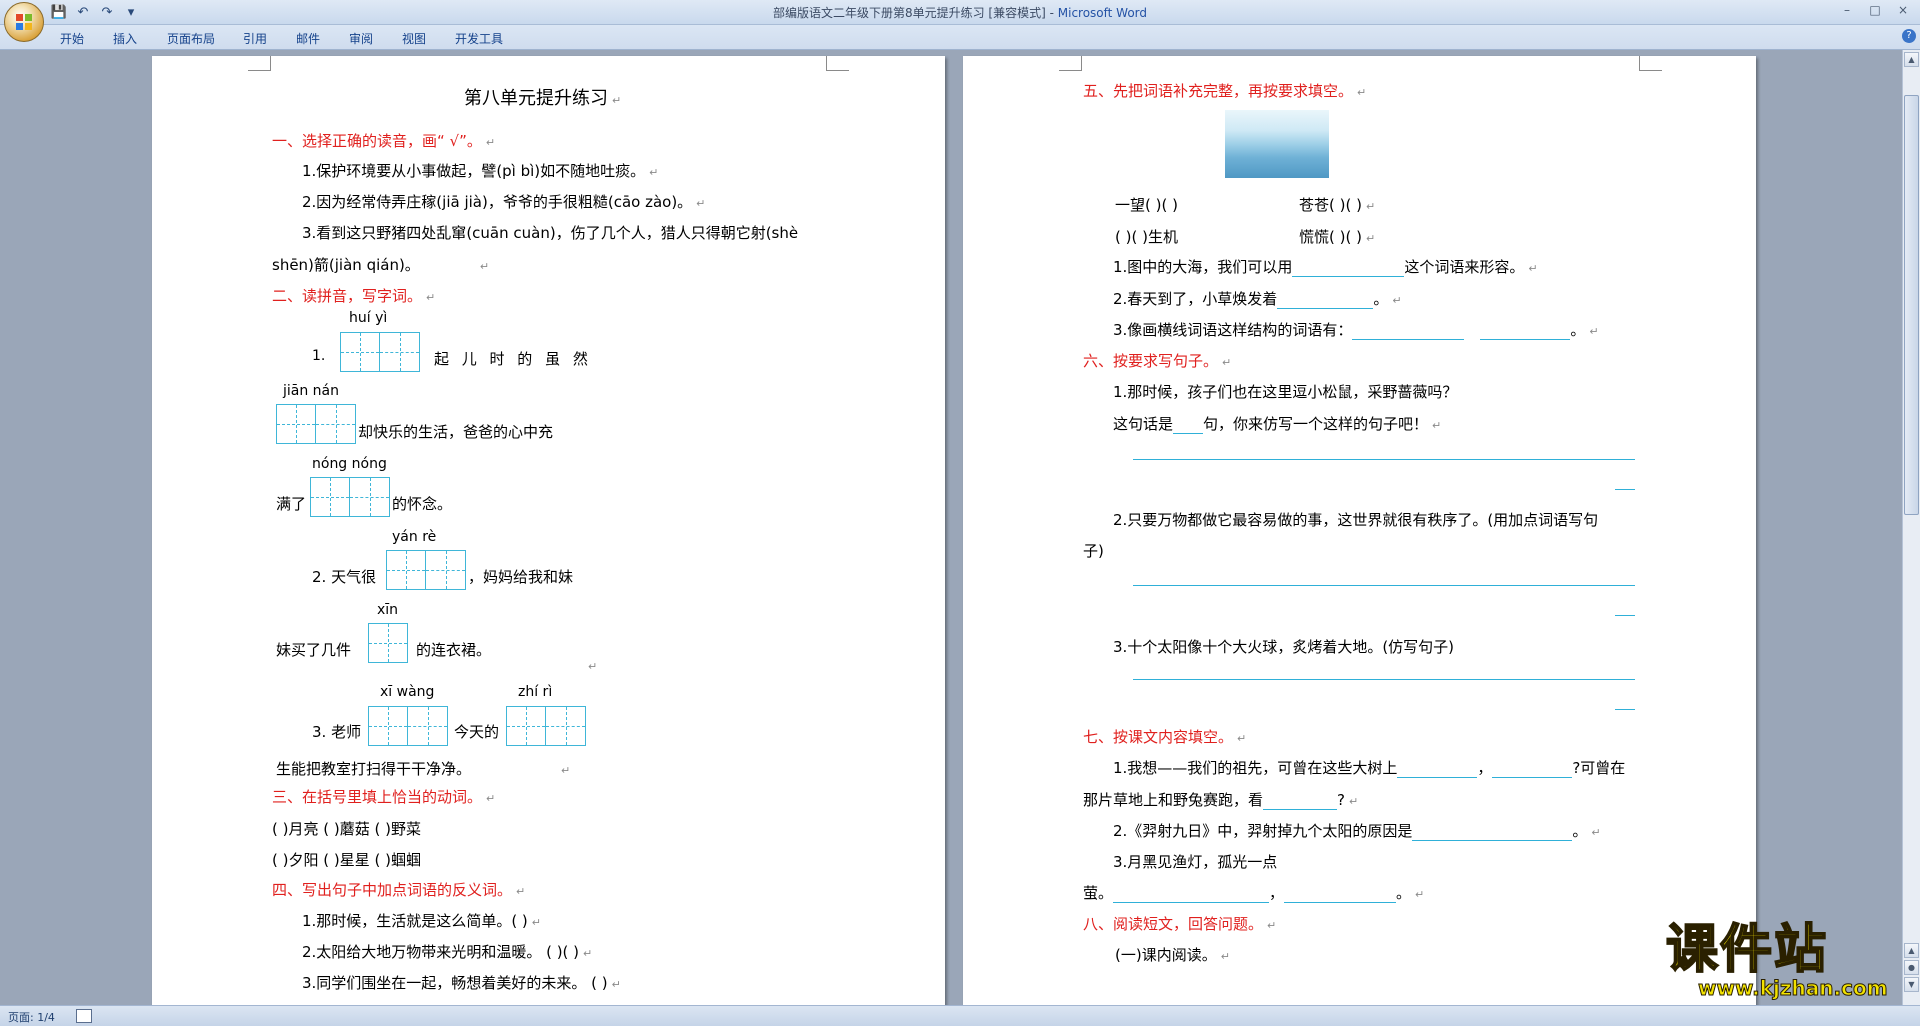 Image resolution: width=1920 pixels, height=1026 pixels. What do you see at coordinates (191, 38) in the screenshot?
I see `tab-page-layout: 页面布局` at bounding box center [191, 38].